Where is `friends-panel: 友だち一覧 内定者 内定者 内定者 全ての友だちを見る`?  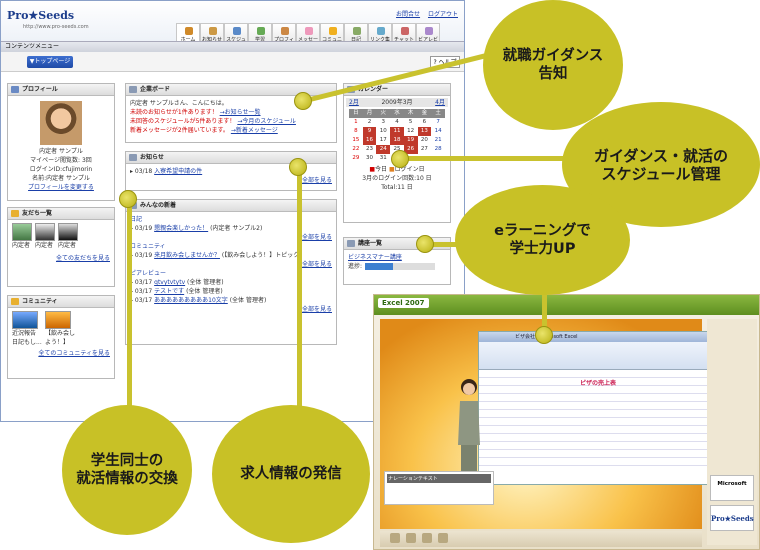
friends-panel: 友だち一覧 内定者 内定者 内定者 全ての友だちを見る is located at coordinates (61, 247).